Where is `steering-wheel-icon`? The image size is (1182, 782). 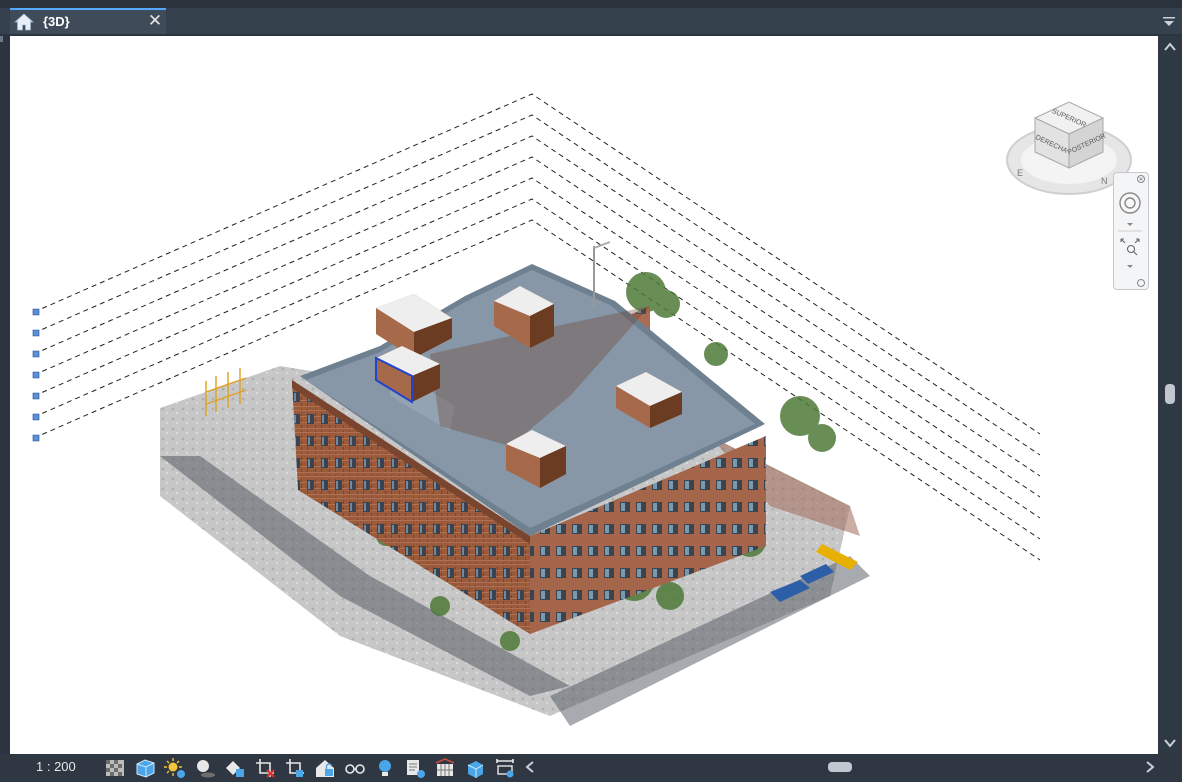 steering-wheel-icon is located at coordinates (1130, 203).